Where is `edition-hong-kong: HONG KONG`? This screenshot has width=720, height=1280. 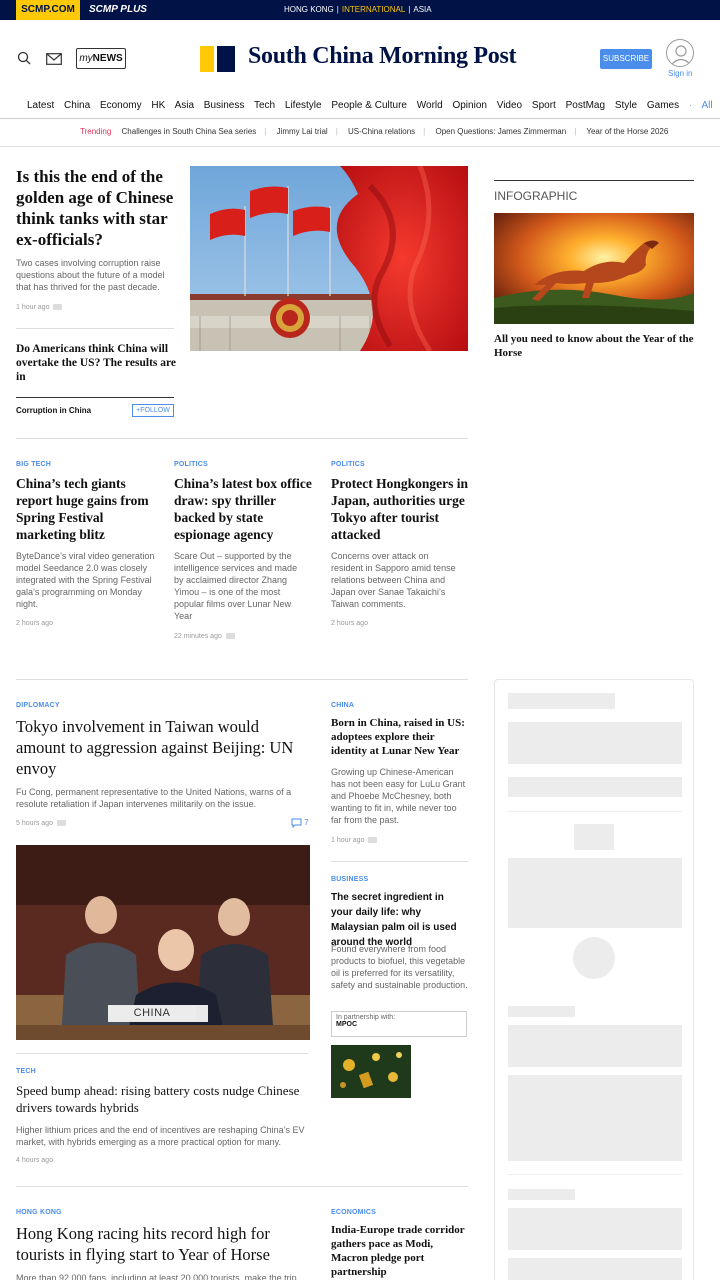 edition-hong-kong: HONG KONG is located at coordinates (309, 9).